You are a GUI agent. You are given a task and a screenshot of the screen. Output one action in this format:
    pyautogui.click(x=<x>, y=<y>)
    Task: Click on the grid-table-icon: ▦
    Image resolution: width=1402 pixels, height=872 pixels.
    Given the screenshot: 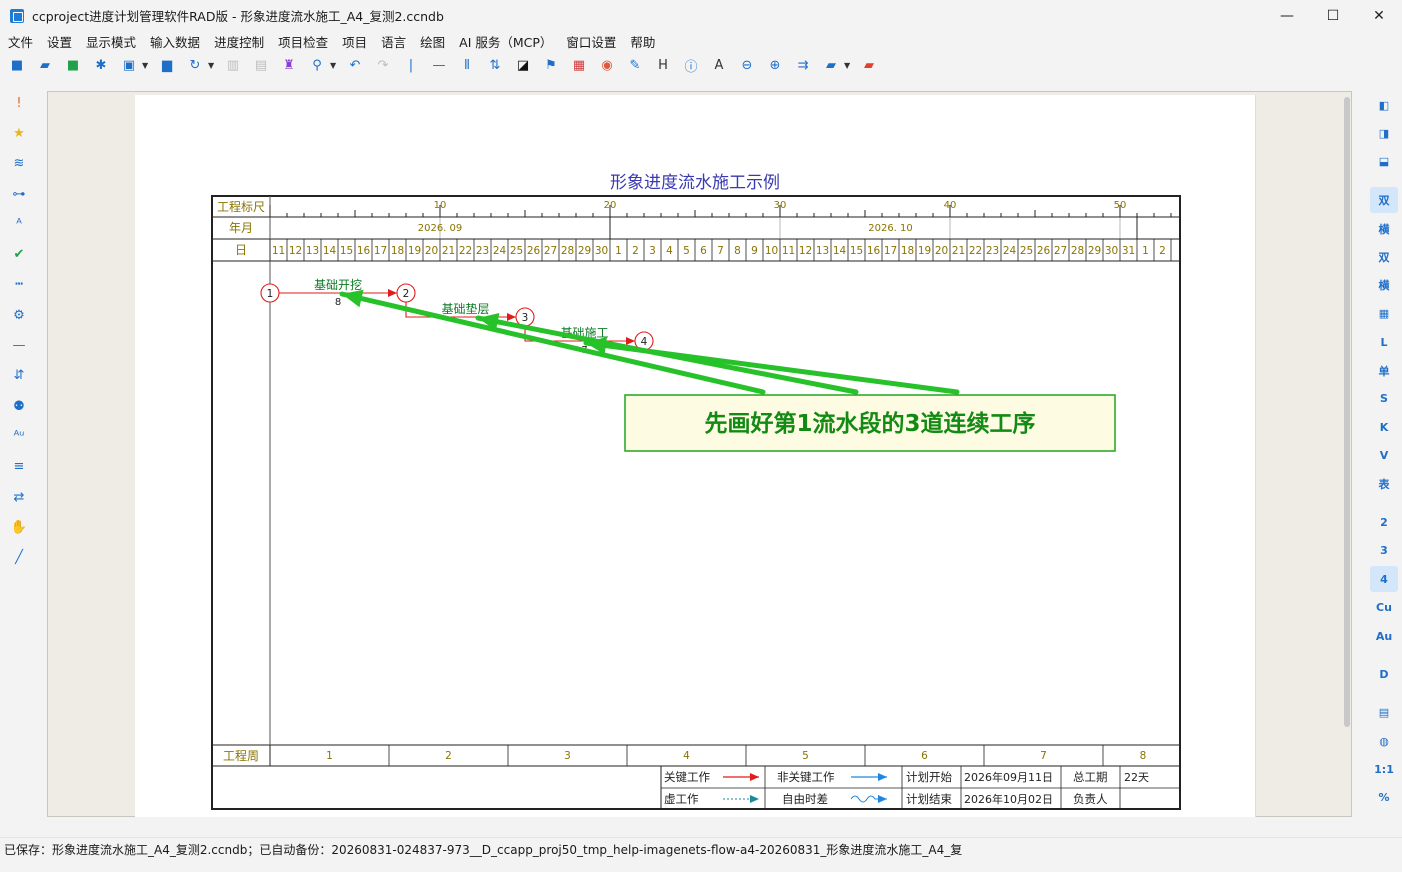 What is the action you would take?
    pyautogui.click(x=1384, y=314)
    